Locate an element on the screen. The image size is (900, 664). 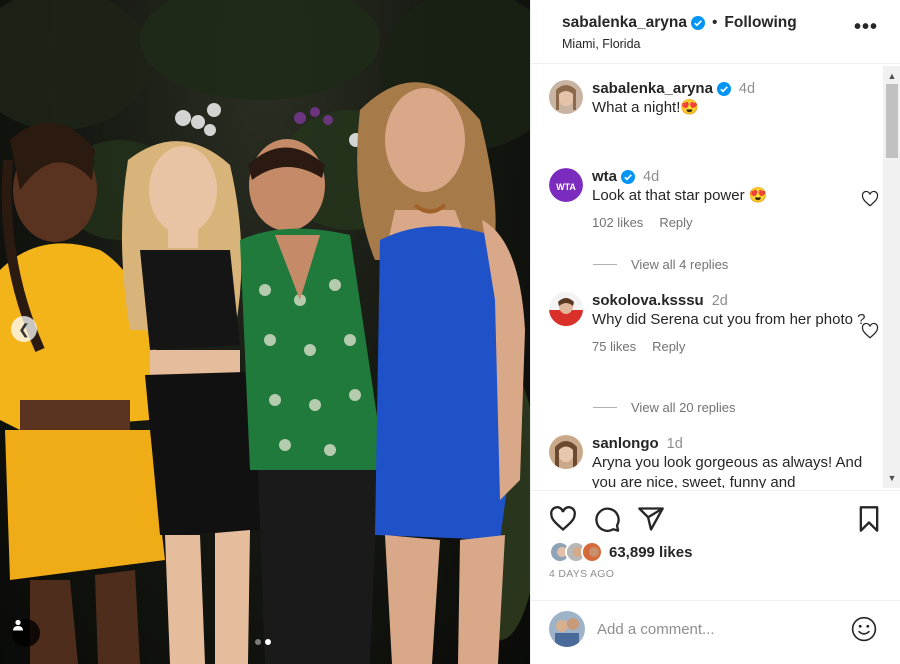
chevron-left-icon: ❮ is located at coordinates (24, 328).